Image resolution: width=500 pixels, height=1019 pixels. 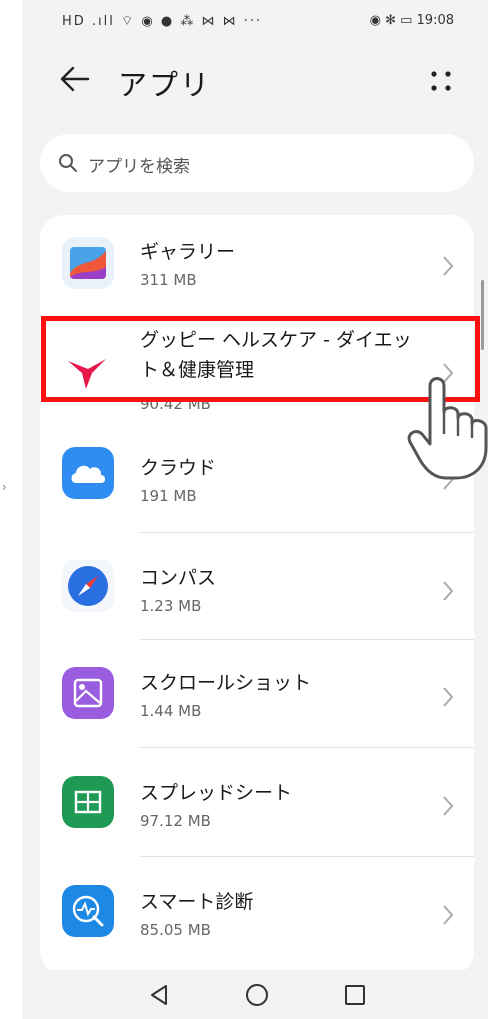 I want to click on back-arrow-icon, so click(x=75, y=79).